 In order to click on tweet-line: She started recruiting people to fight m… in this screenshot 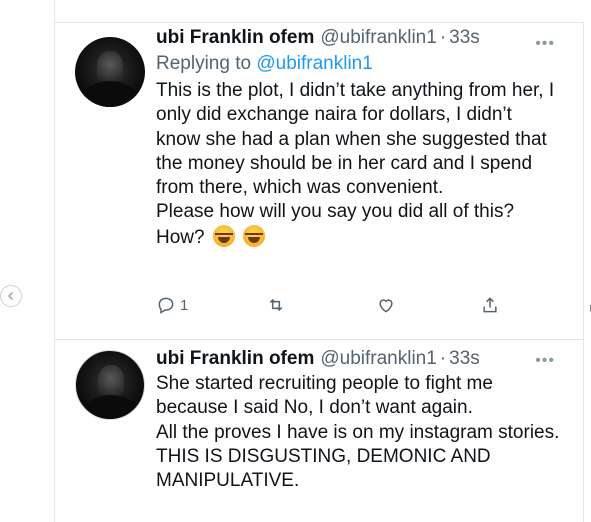, I will do `click(324, 383)`.